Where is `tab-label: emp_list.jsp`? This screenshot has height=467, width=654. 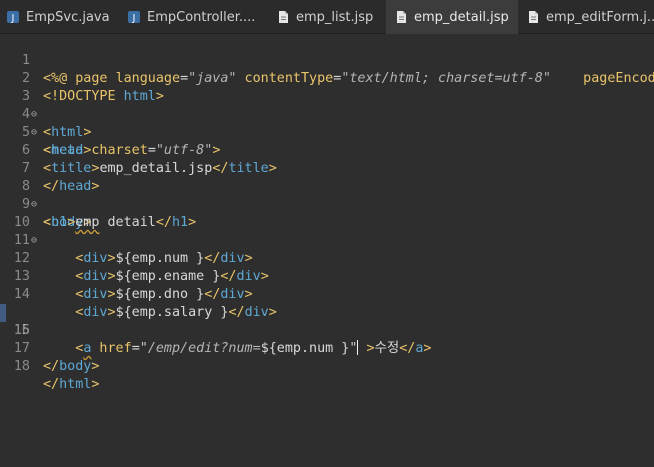 tab-label: emp_list.jsp is located at coordinates (335, 17).